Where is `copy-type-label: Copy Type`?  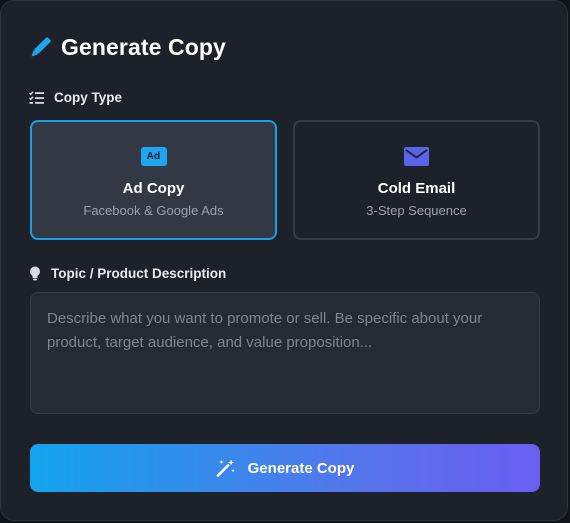 copy-type-label: Copy Type is located at coordinates (75, 97).